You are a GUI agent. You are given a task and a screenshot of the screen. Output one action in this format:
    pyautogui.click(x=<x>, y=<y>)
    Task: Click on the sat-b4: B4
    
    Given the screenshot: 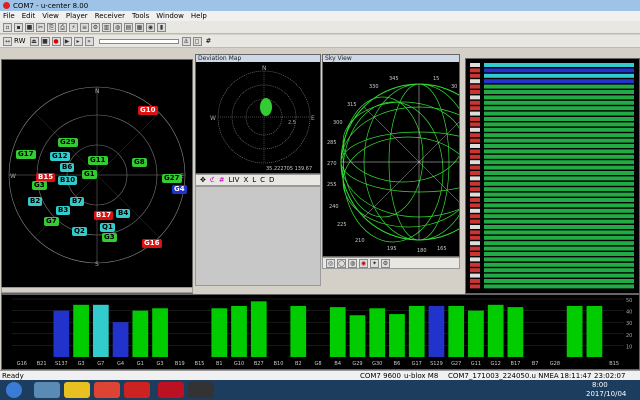 What is the action you would take?
    pyautogui.click(x=123, y=213)
    